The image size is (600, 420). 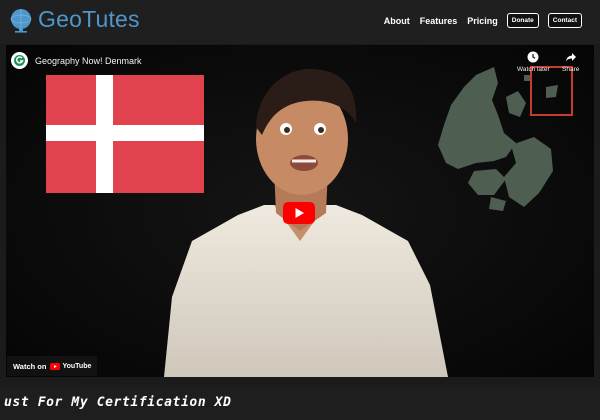 I want to click on nav-pricing-link: Pricing, so click(x=482, y=21).